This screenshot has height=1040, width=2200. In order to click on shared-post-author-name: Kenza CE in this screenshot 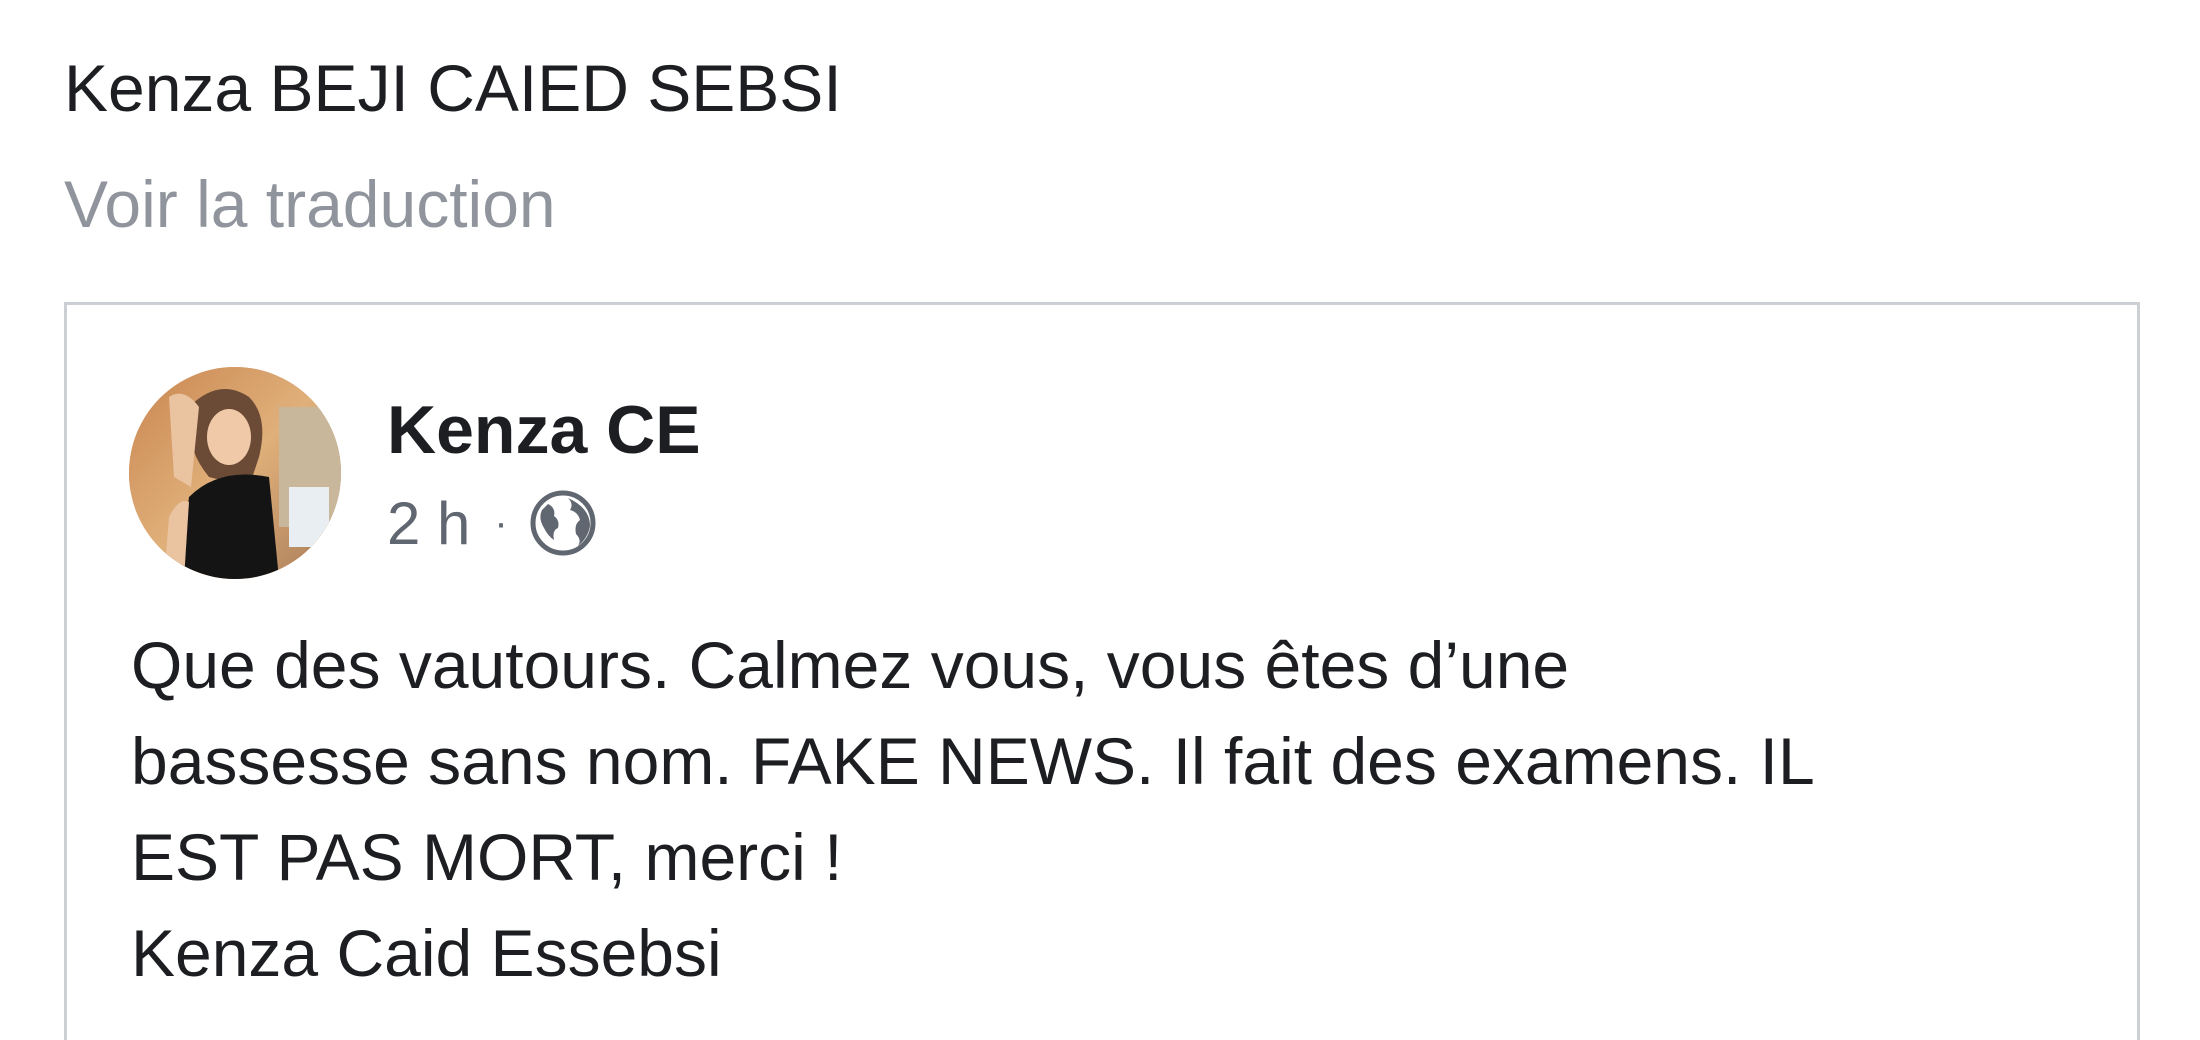, I will do `click(544, 430)`.